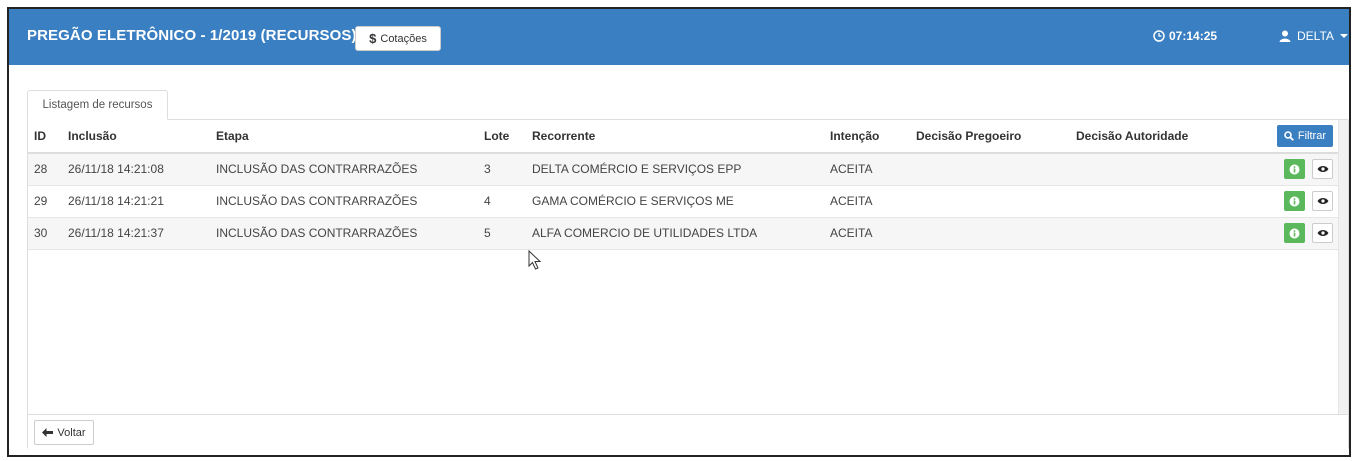  What do you see at coordinates (45, 169) in the screenshot?
I see `cell-id: 28` at bounding box center [45, 169].